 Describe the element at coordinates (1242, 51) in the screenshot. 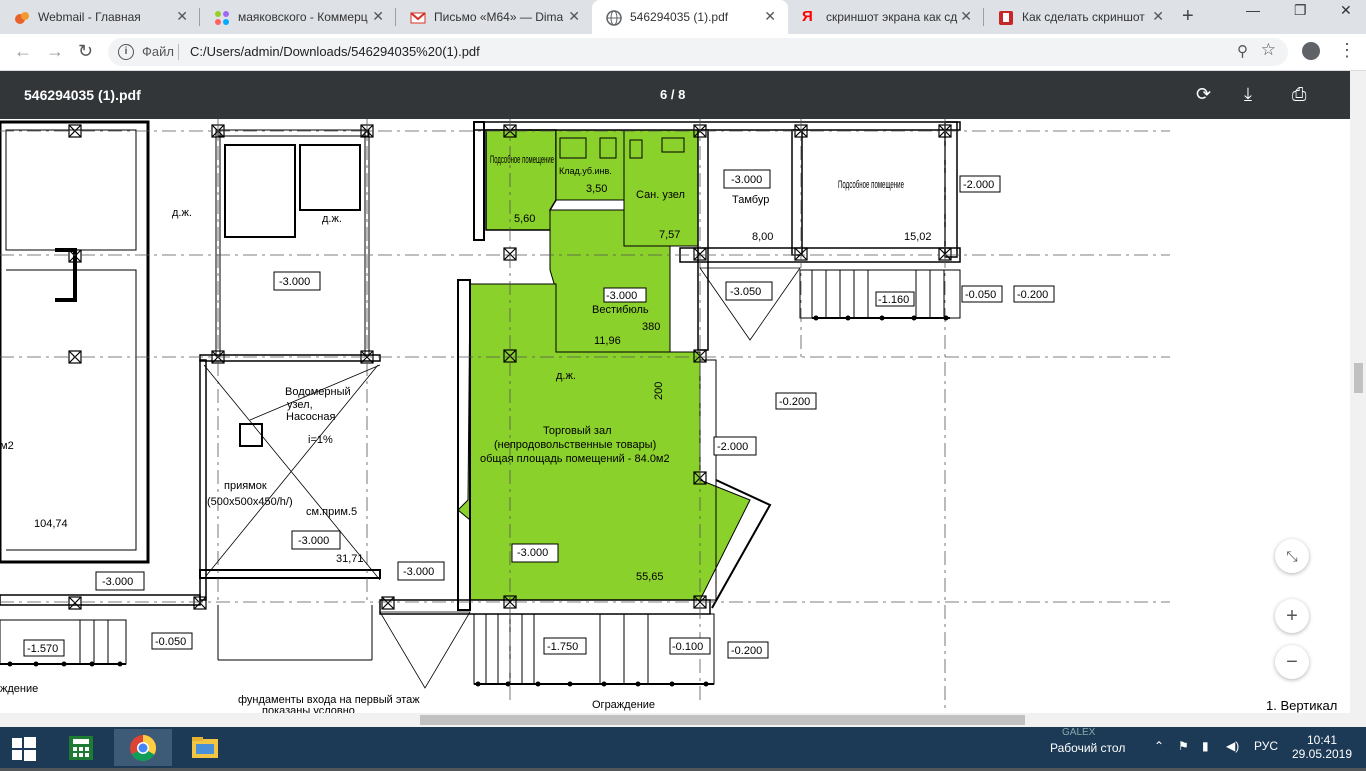

I see `zoom-icon: ⚲` at that location.